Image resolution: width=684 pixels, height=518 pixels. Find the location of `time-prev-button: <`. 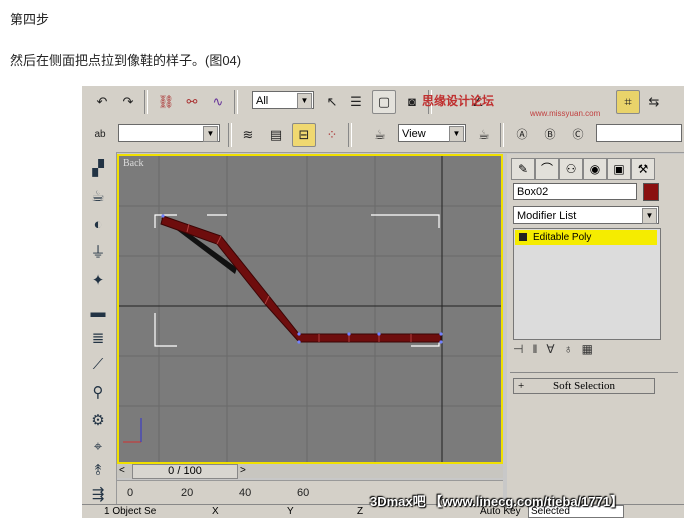

time-prev-button: < is located at coordinates (124, 471).